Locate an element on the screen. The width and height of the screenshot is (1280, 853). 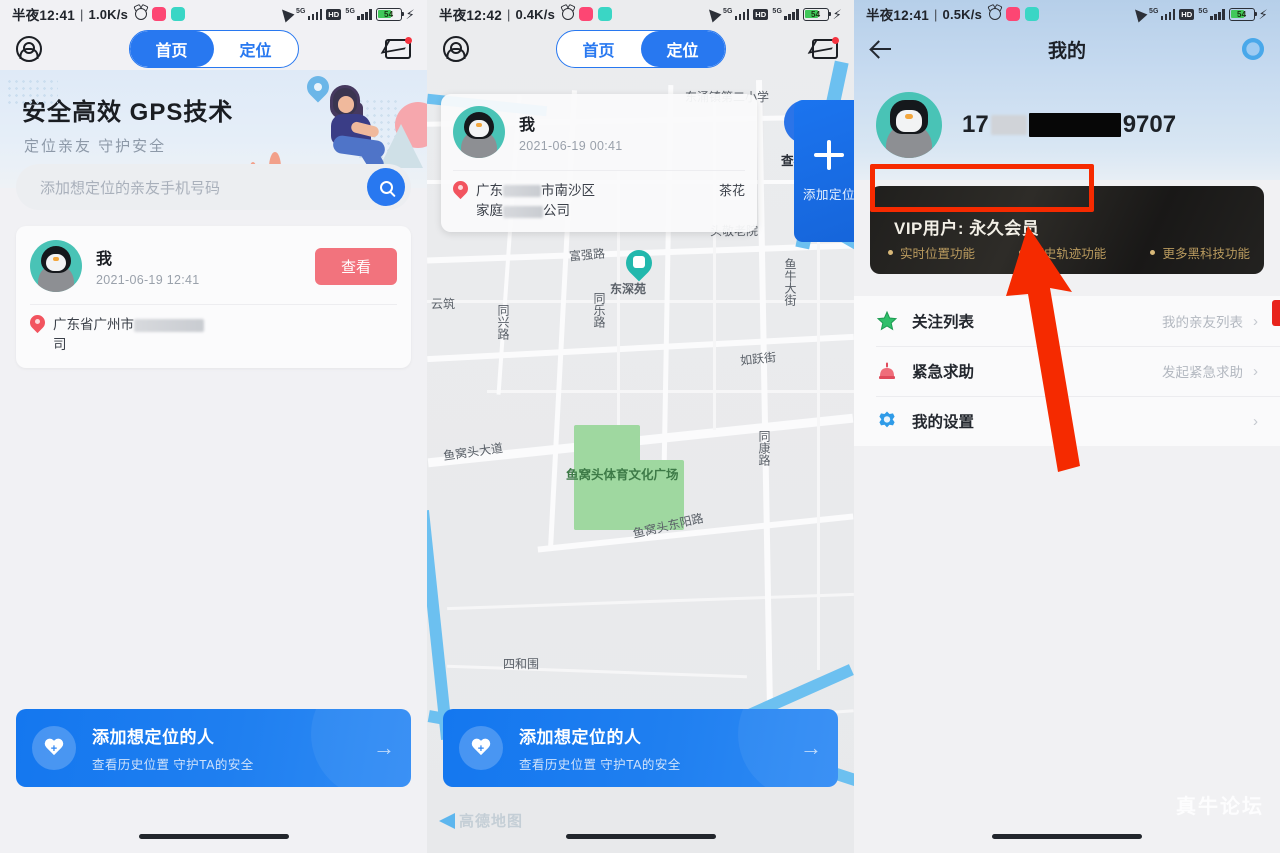
charging-icon: ⚡ is located at coordinates (1263, 14).